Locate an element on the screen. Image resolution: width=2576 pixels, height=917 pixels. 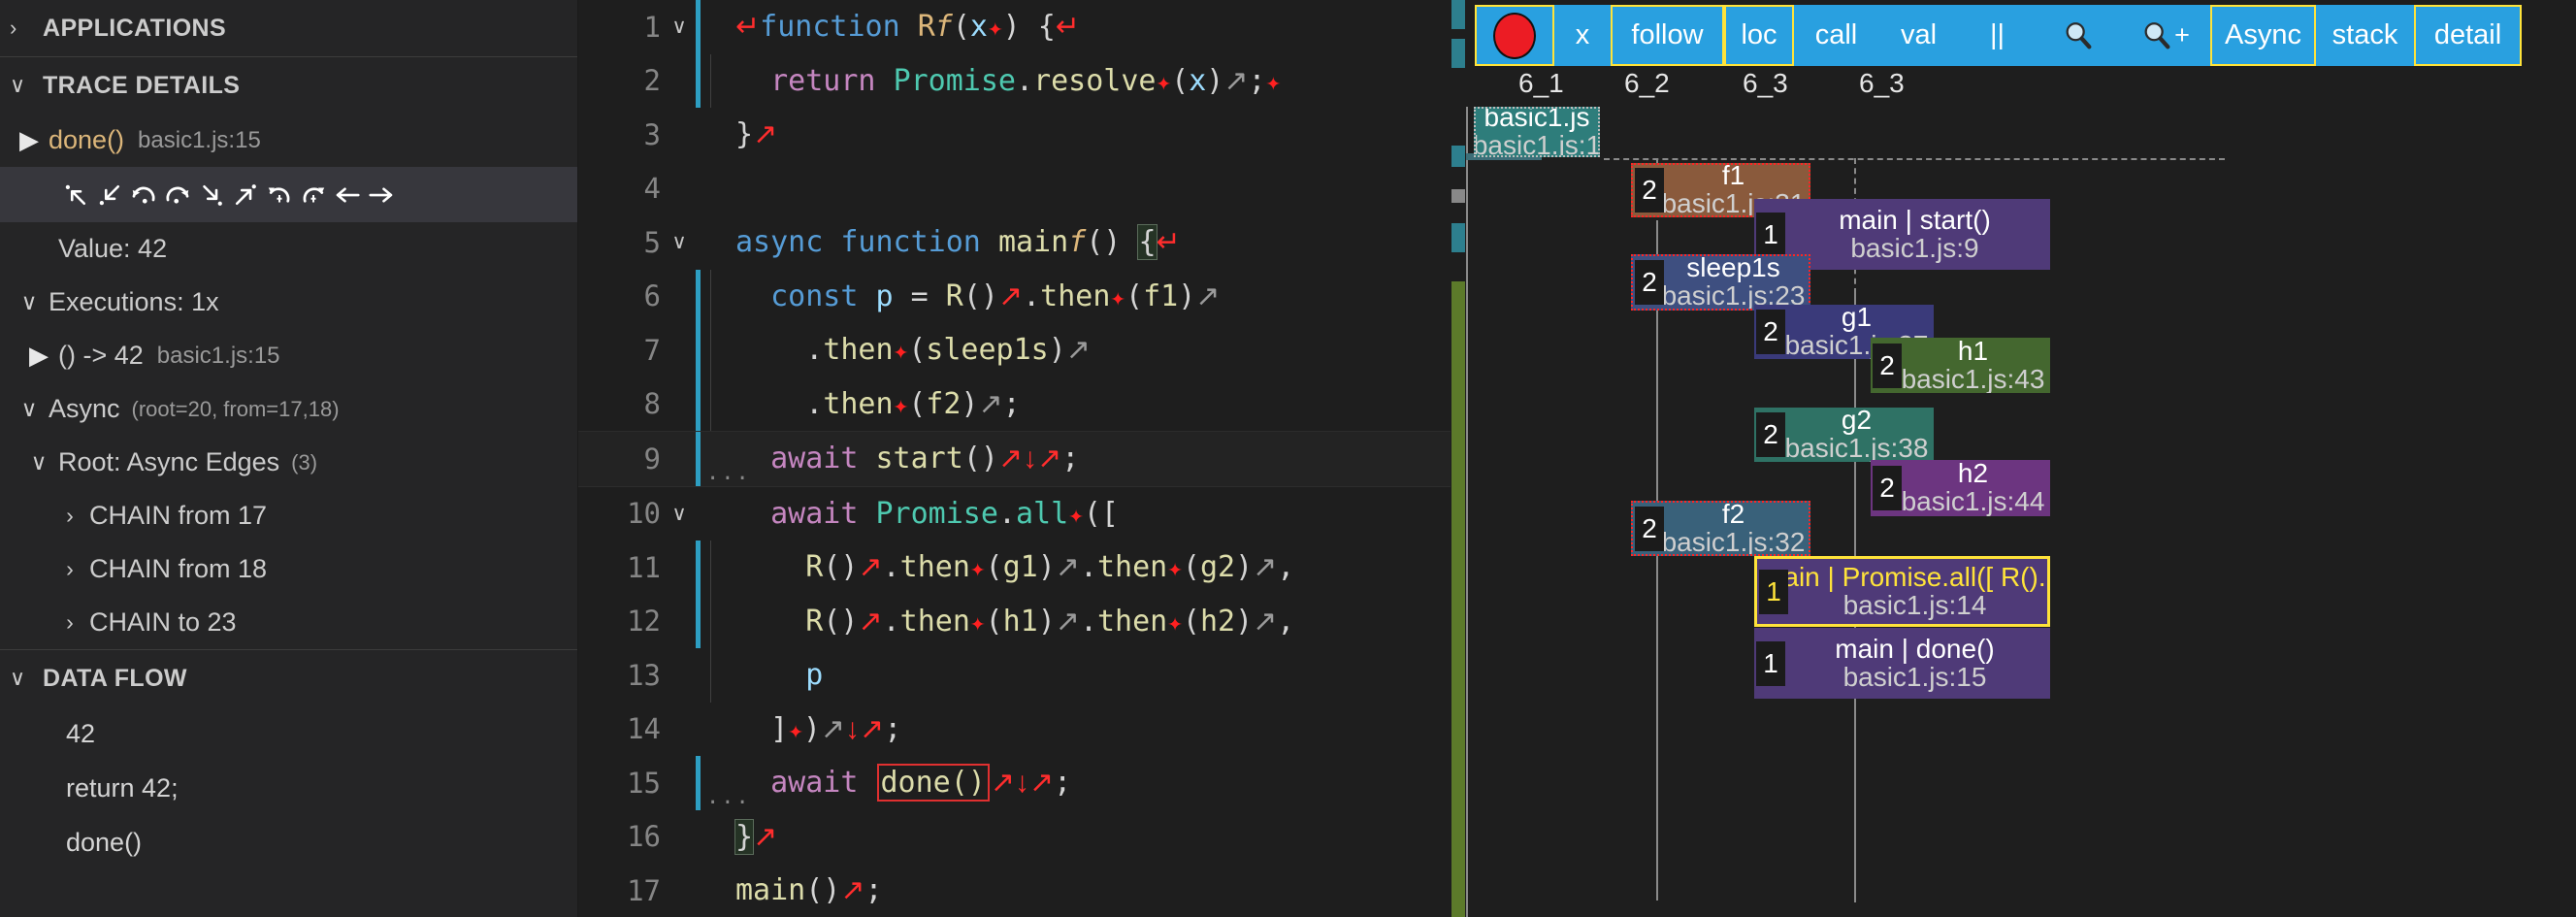
code-line: 4 is located at coordinates (1022, 189).